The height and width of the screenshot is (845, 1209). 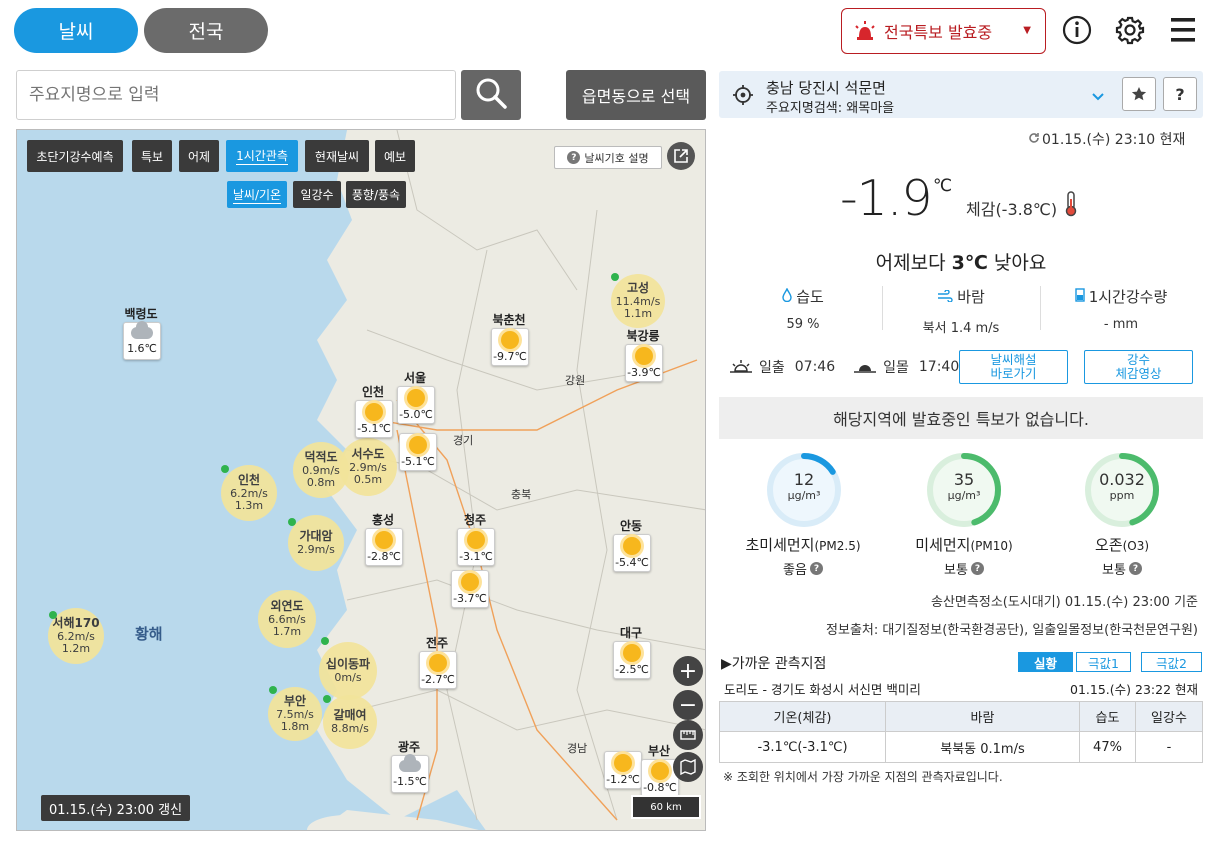 I want to click on tab-special-report: 특보, so click(x=152, y=156).